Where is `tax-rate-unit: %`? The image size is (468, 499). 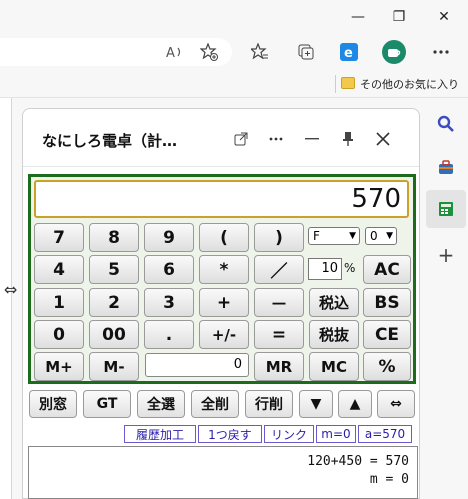 tax-rate-unit: % is located at coordinates (350, 268).